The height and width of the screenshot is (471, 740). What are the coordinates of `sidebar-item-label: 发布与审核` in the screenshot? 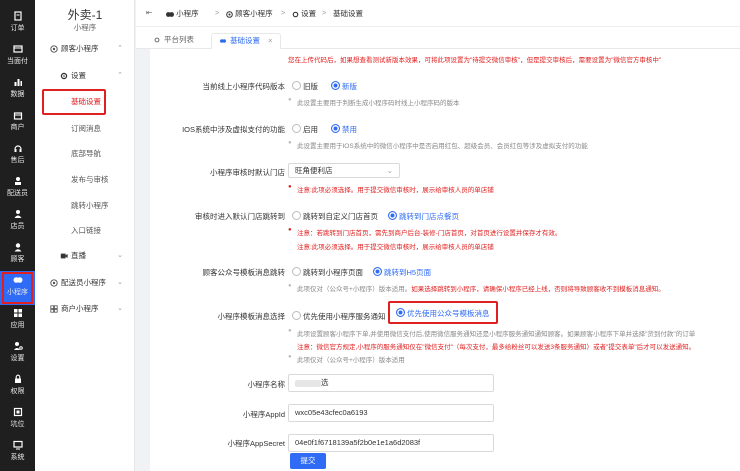 It's located at (90, 179).